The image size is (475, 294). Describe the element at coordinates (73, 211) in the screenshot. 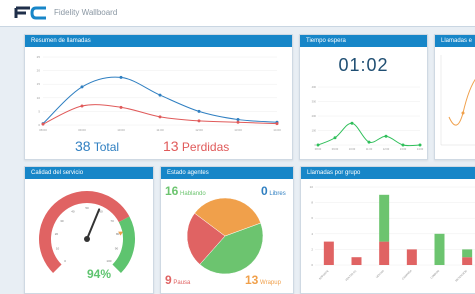

I see `gauge-tick-label: 40` at that location.